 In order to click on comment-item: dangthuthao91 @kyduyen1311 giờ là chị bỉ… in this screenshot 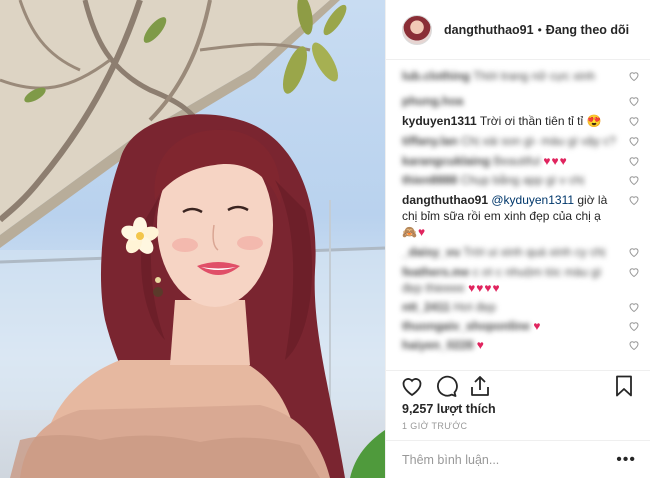, I will do `click(521, 216)`.